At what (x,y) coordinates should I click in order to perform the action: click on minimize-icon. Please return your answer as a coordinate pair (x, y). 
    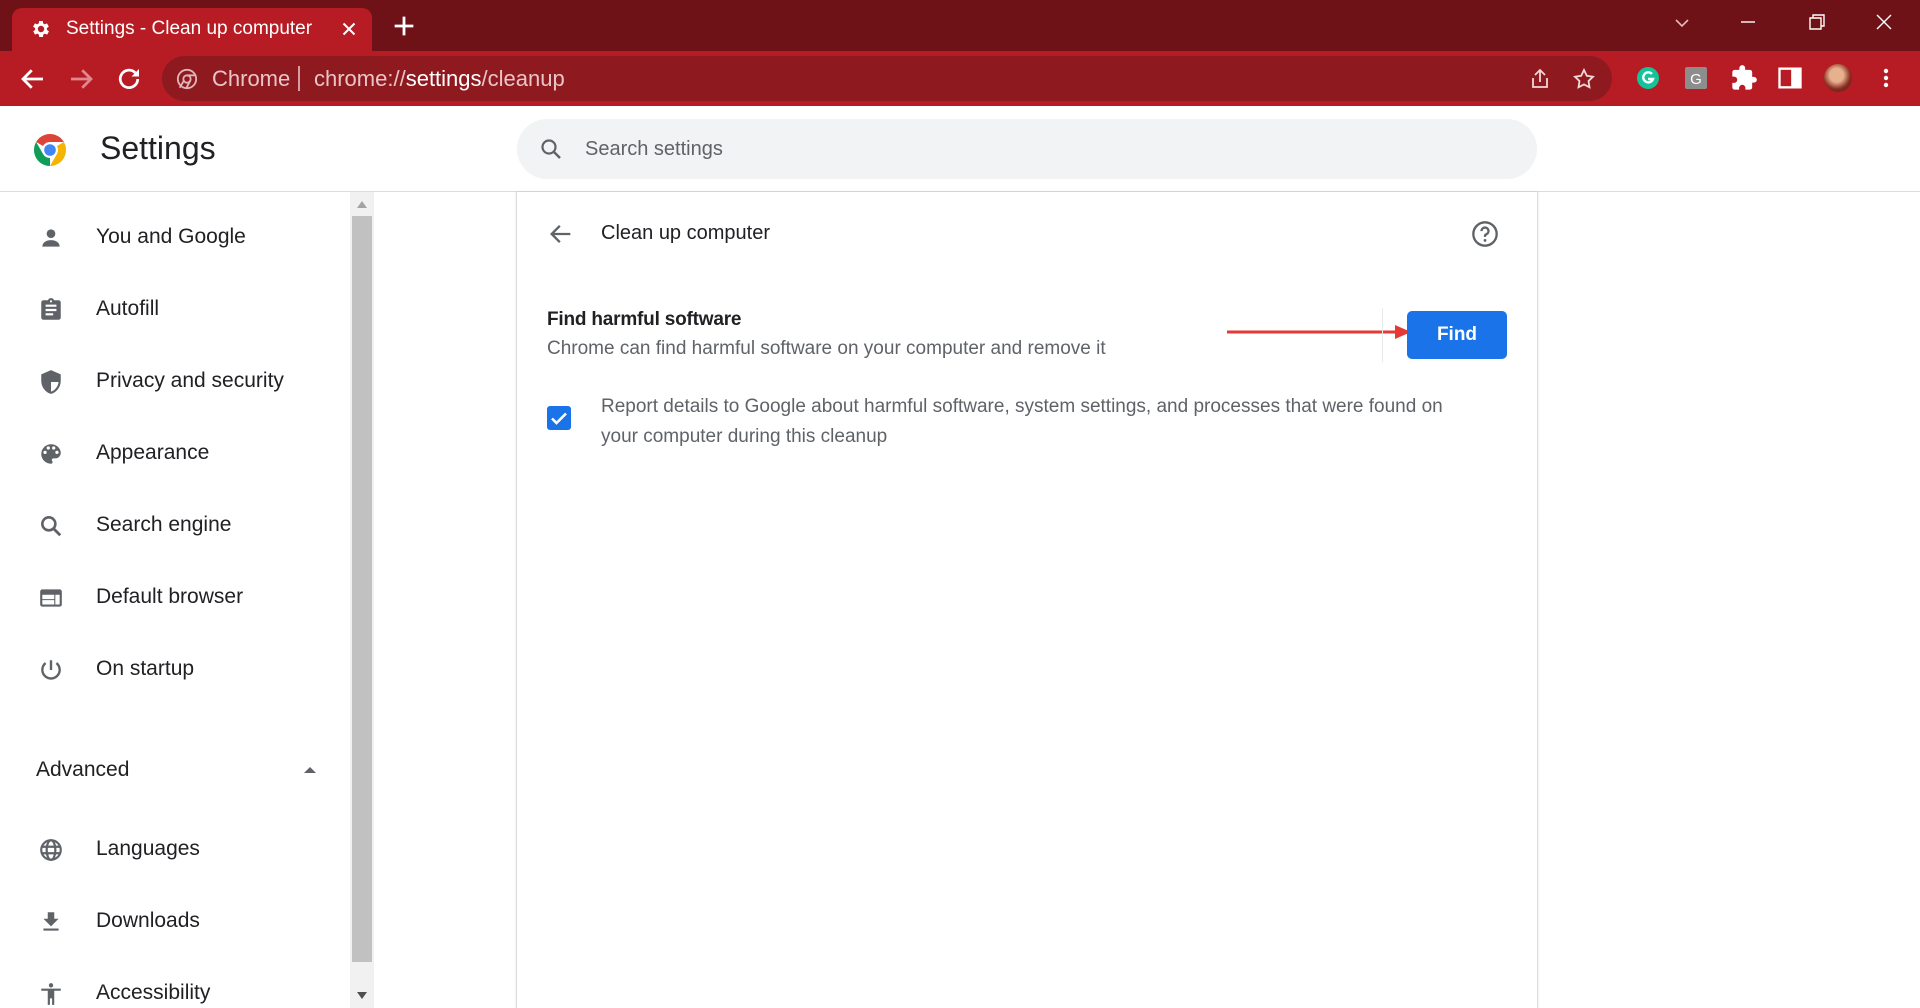
    Looking at the image, I should click on (1748, 23).